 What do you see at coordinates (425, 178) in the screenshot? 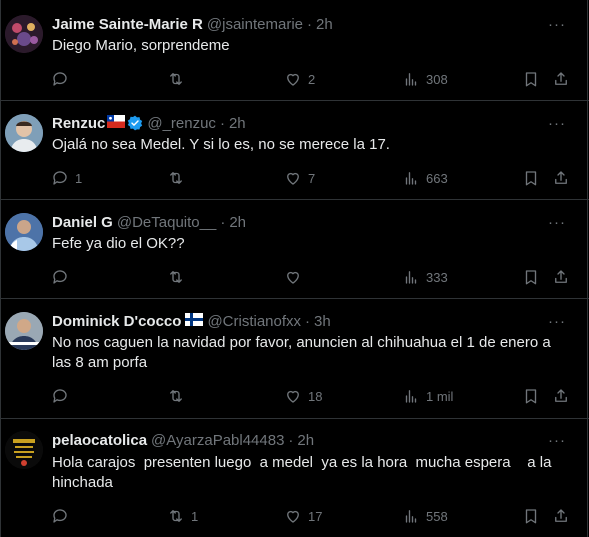
I see `views-button: 663` at bounding box center [425, 178].